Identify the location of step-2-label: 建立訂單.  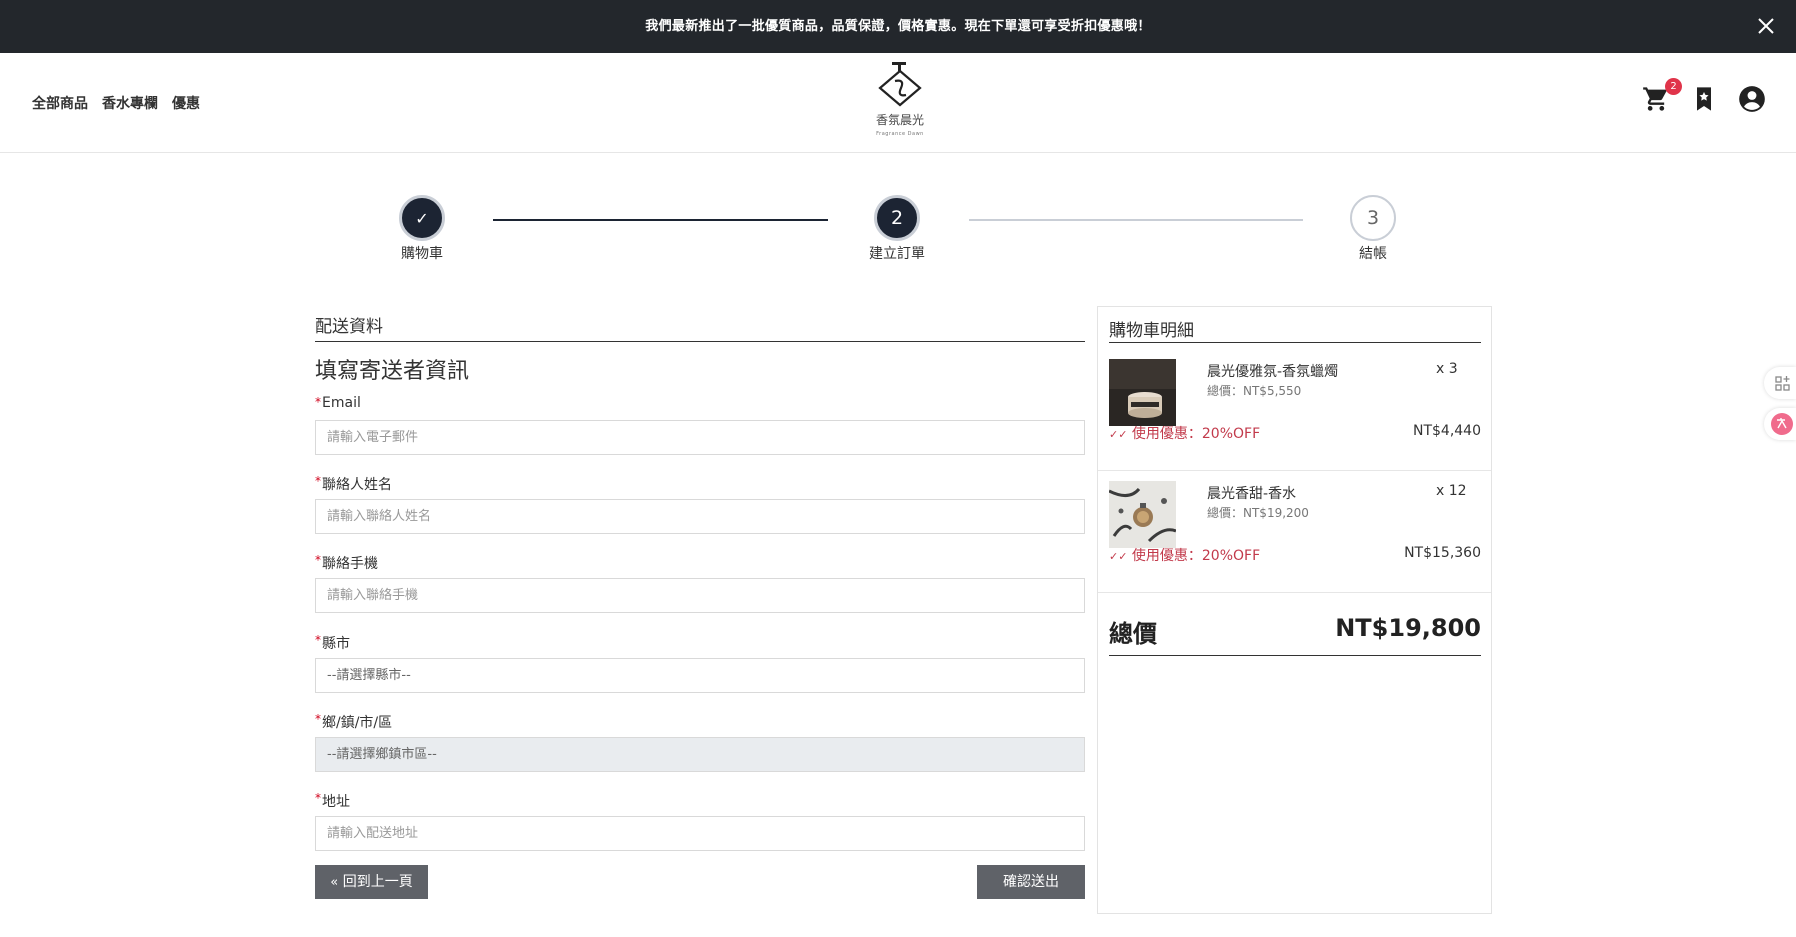
(897, 254).